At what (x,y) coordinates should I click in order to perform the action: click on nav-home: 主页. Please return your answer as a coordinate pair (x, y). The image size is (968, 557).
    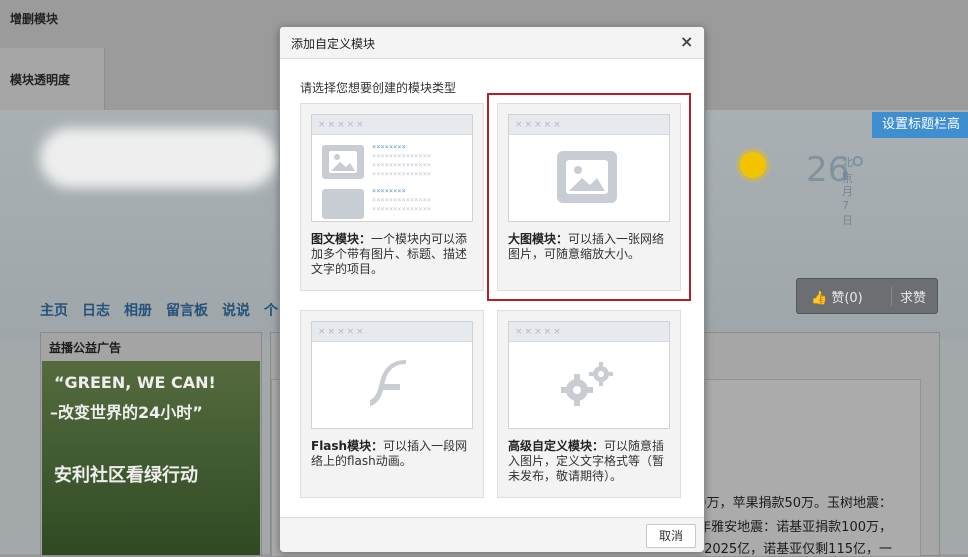
    Looking at the image, I should click on (54, 311).